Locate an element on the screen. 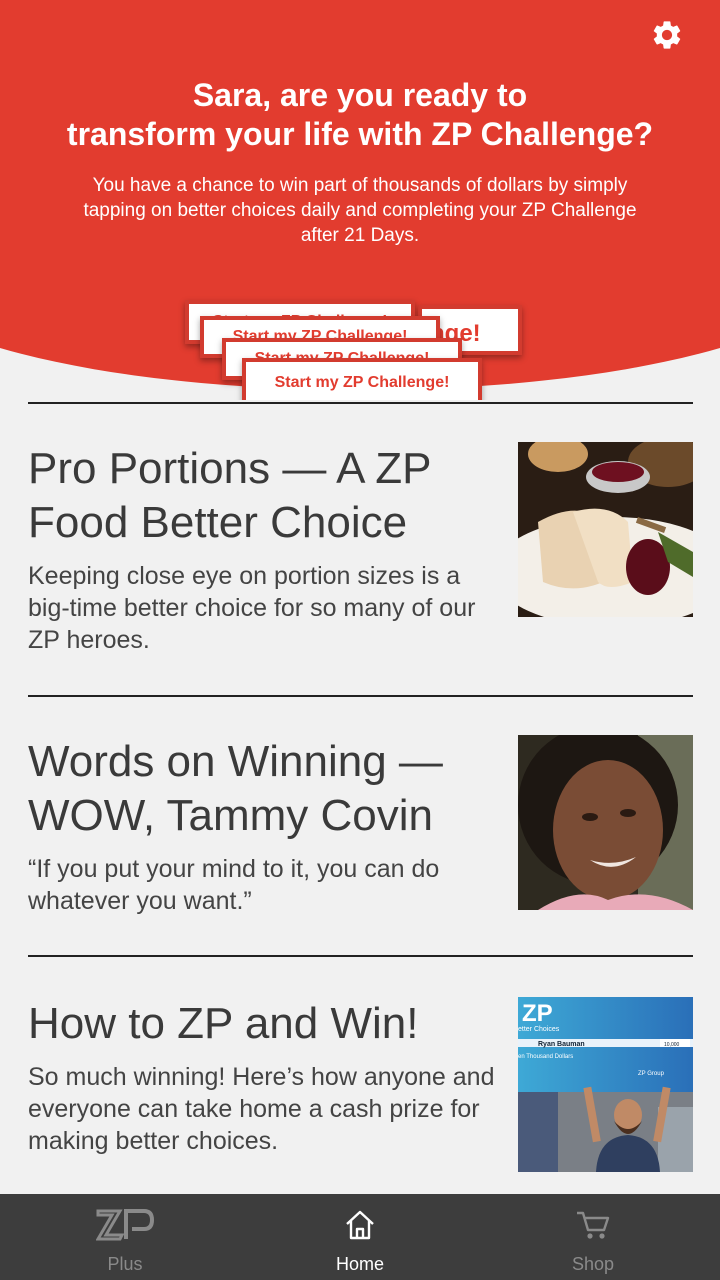 The image size is (720, 1280). nav-plus: Plus is located at coordinates (125, 1237).